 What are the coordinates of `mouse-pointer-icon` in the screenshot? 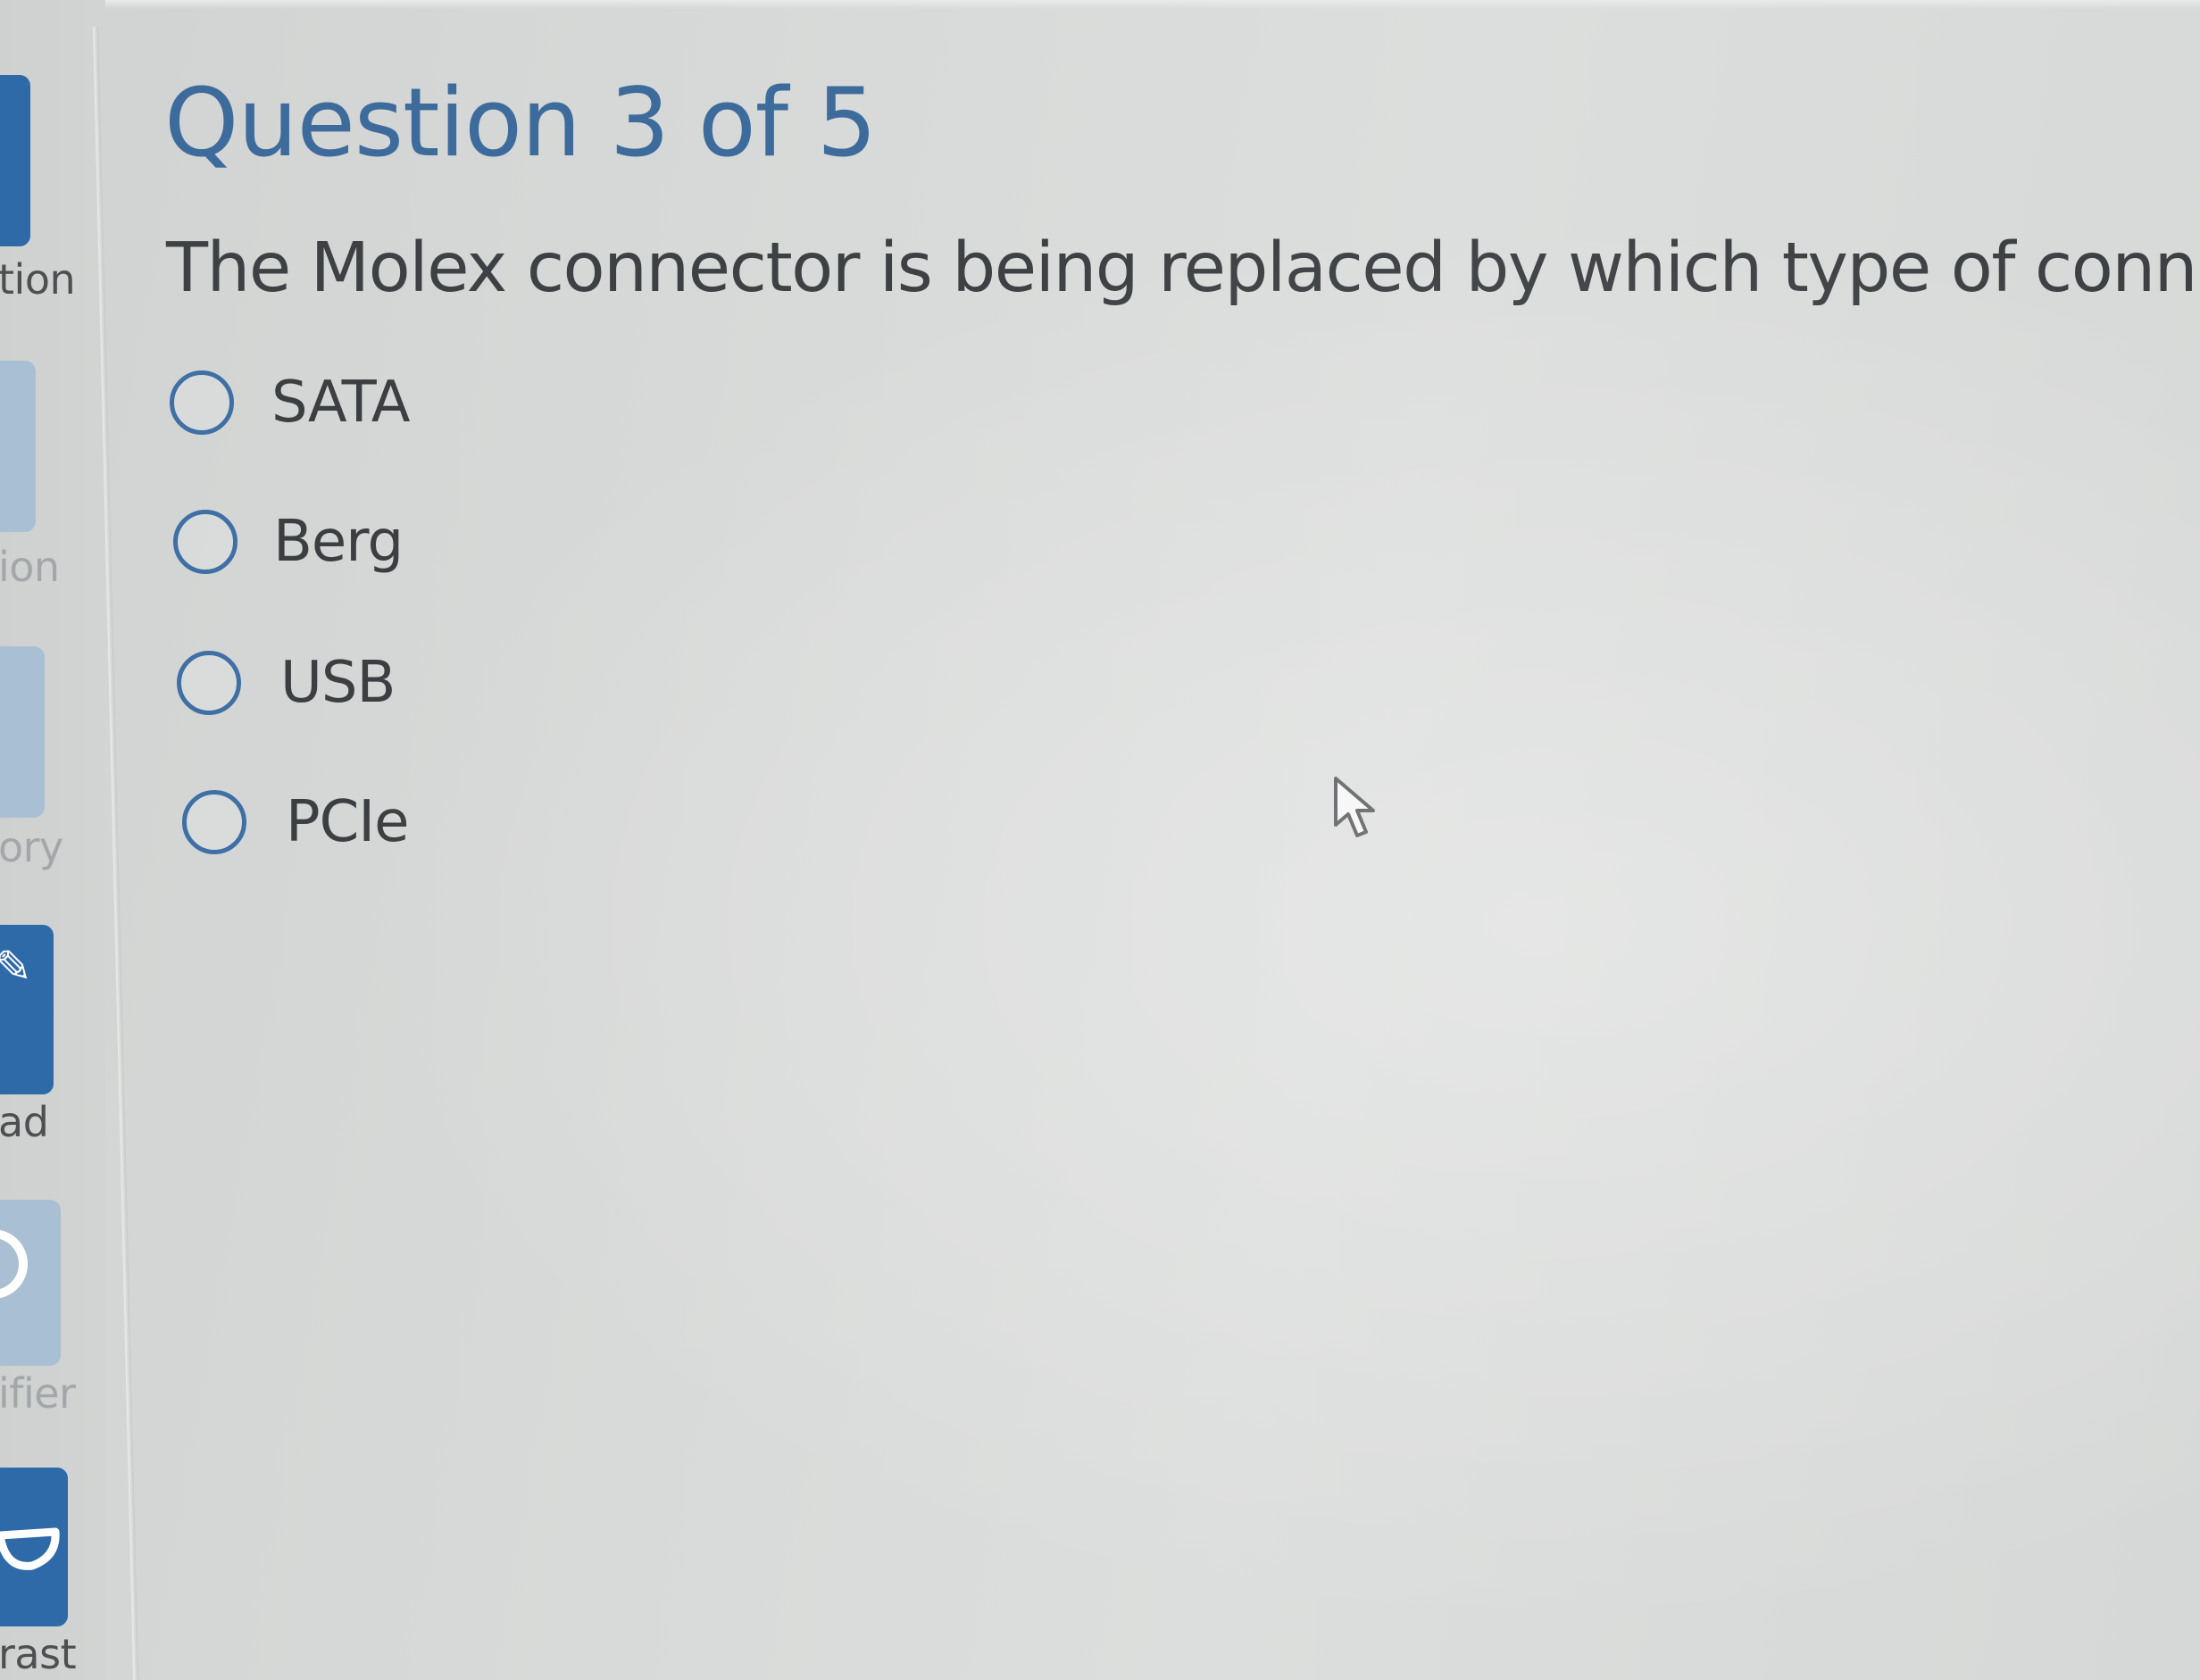 It's located at (1355, 807).